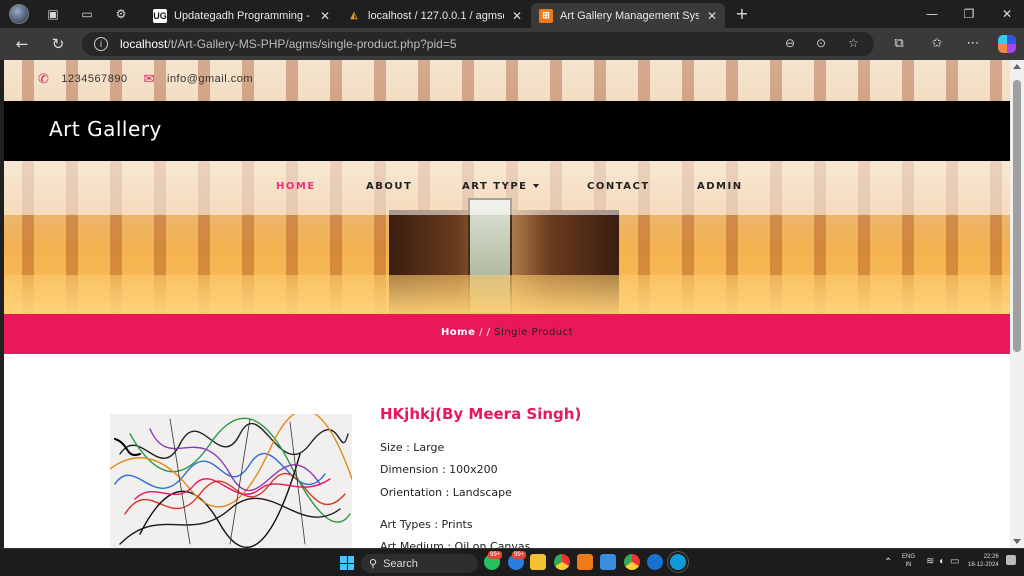 This screenshot has height=576, width=1024. I want to click on updategadh-favicon-icon: UG, so click(160, 15).